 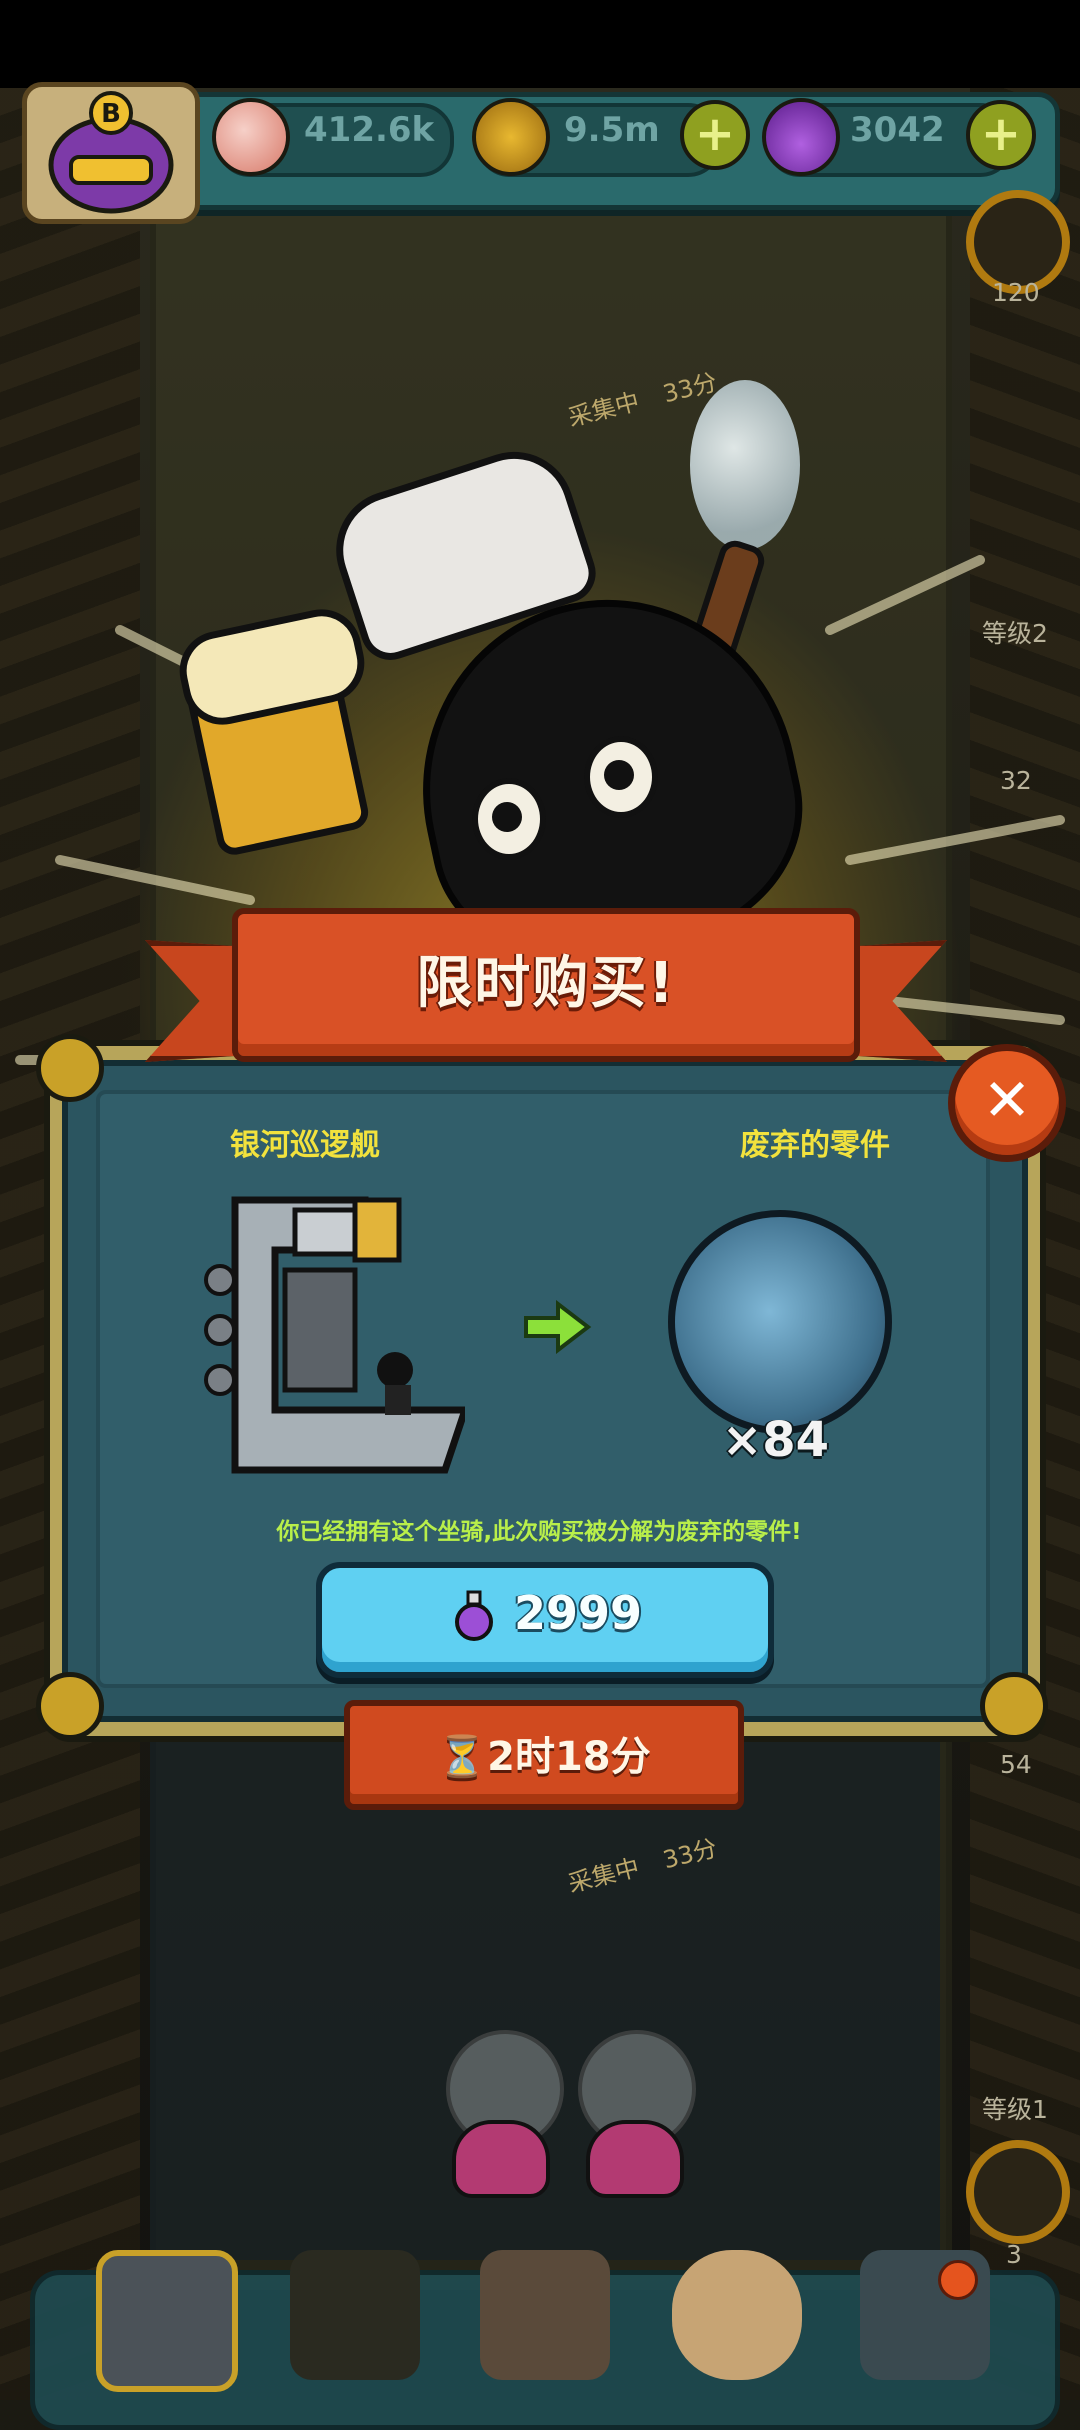 I want to click on add-coins-button: +, so click(x=715, y=135).